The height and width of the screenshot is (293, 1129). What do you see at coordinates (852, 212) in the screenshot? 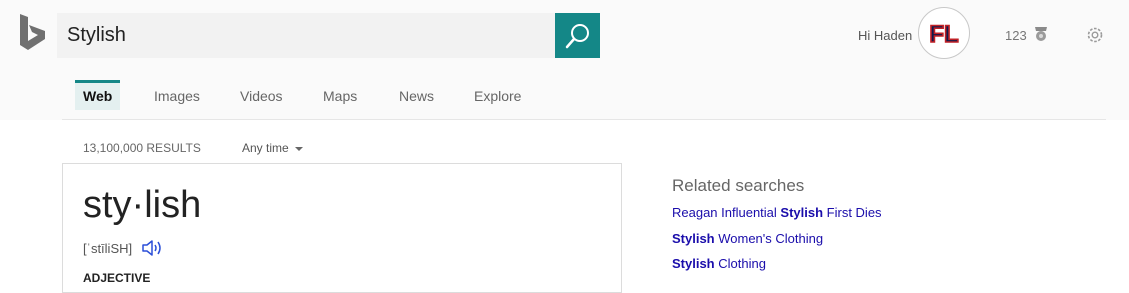
I see `related-text: First Dies` at bounding box center [852, 212].